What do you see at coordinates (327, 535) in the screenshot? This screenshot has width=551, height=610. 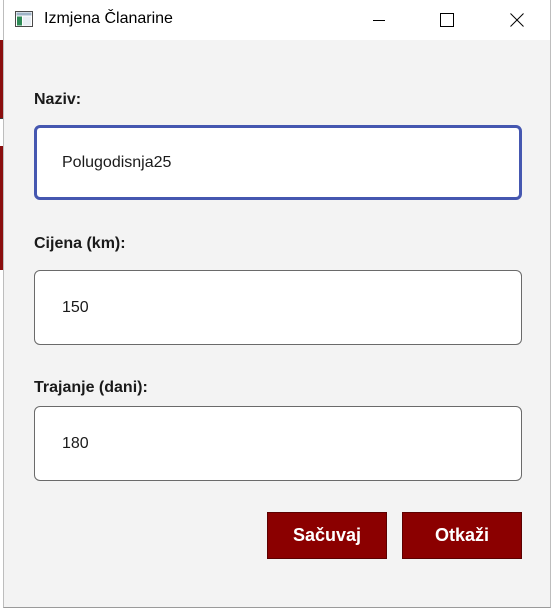 I see `save-button: Sačuvaj` at bounding box center [327, 535].